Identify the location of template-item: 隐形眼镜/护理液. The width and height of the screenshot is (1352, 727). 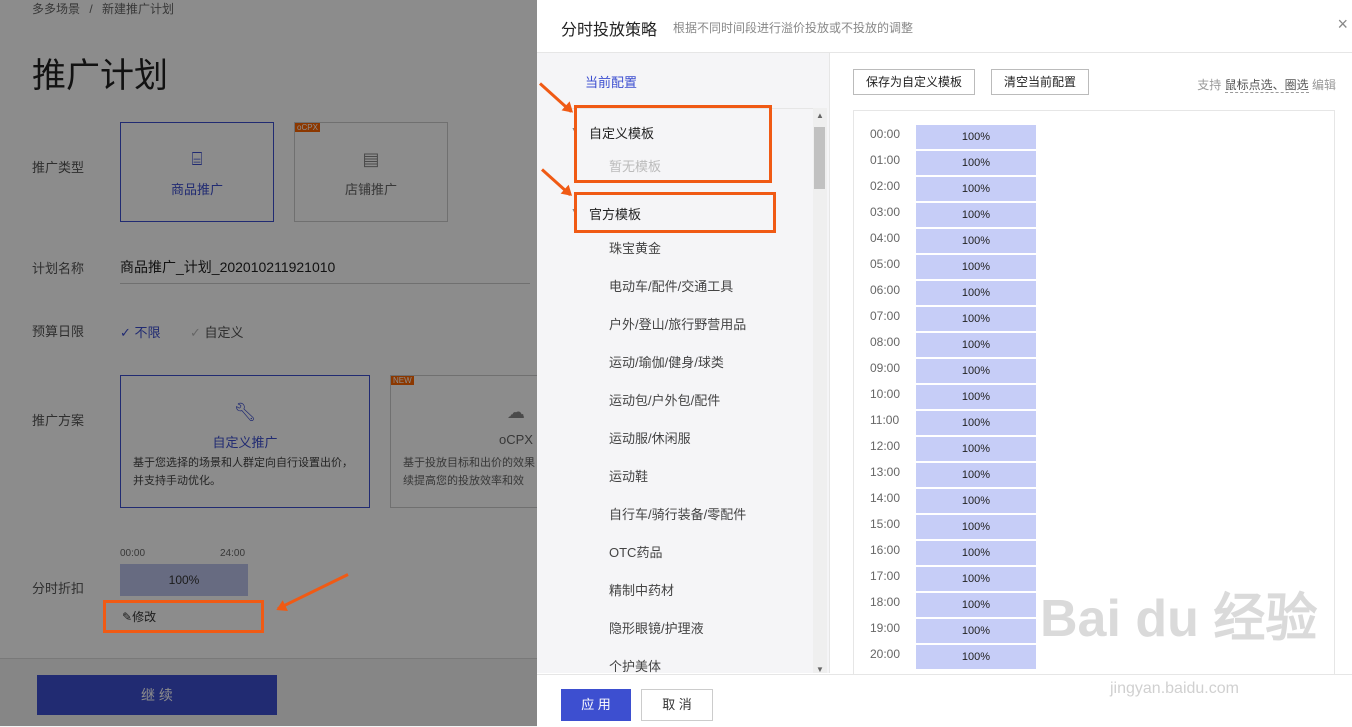
(656, 627).